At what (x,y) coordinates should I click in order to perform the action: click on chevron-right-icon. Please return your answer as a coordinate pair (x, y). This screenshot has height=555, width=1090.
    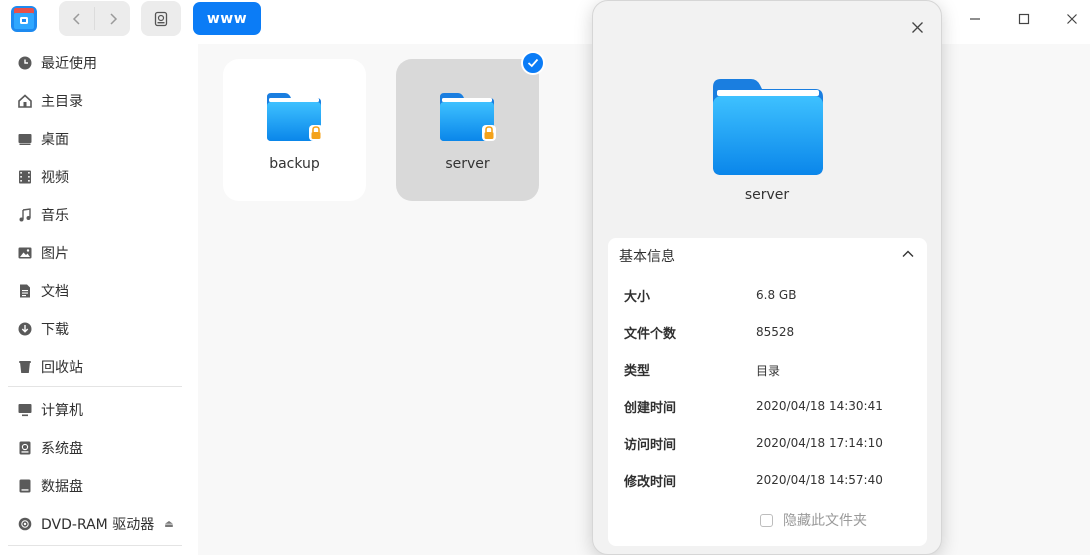
    Looking at the image, I should click on (113, 18).